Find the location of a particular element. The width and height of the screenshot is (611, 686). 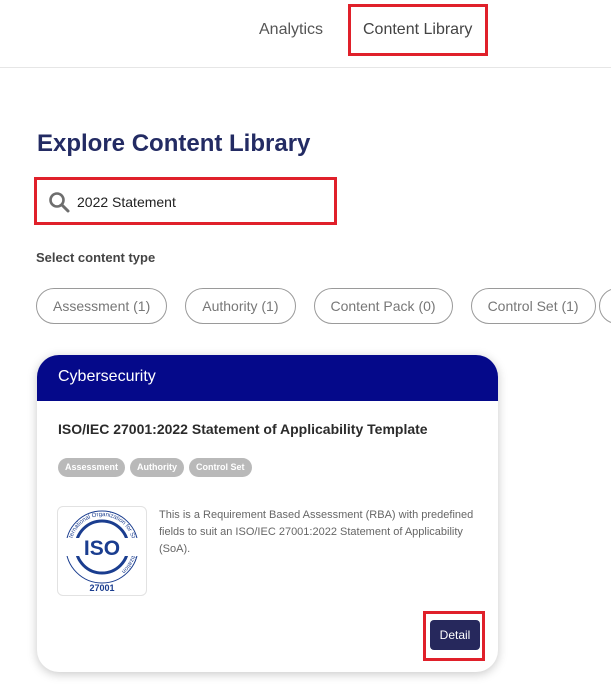

tag-assessment: Assessment is located at coordinates (92, 467).